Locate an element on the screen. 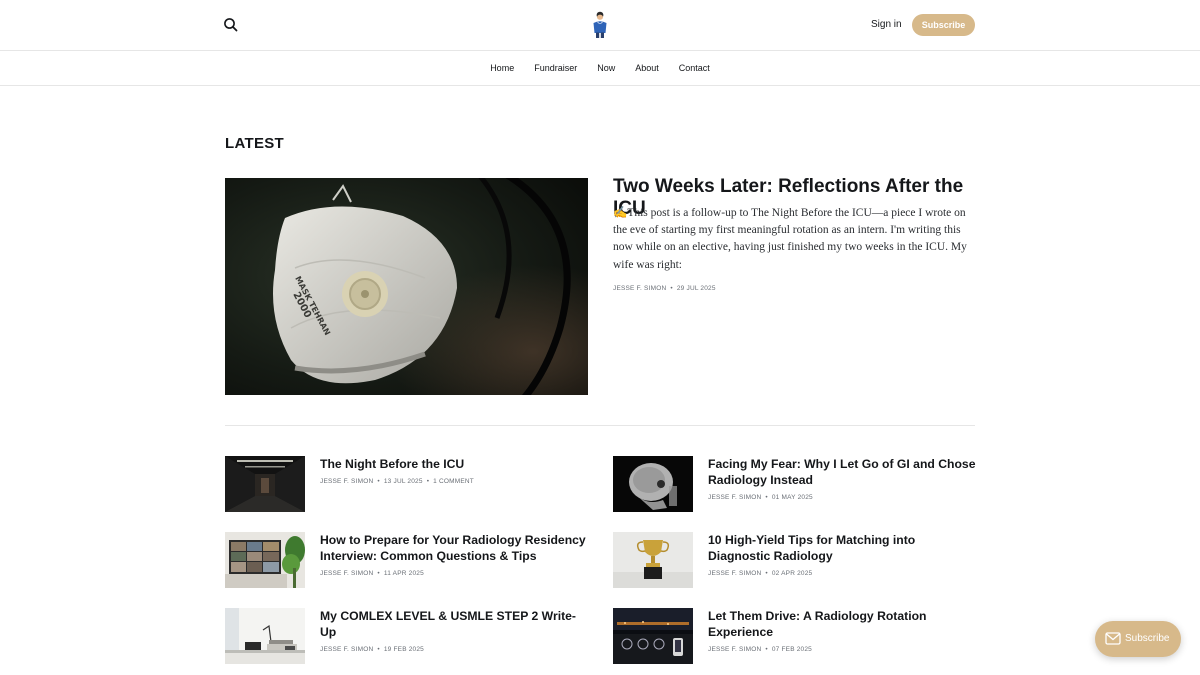 This screenshot has width=1200, height=675. main-nav: Home Fundraiser Now About Contact is located at coordinates (600, 68).